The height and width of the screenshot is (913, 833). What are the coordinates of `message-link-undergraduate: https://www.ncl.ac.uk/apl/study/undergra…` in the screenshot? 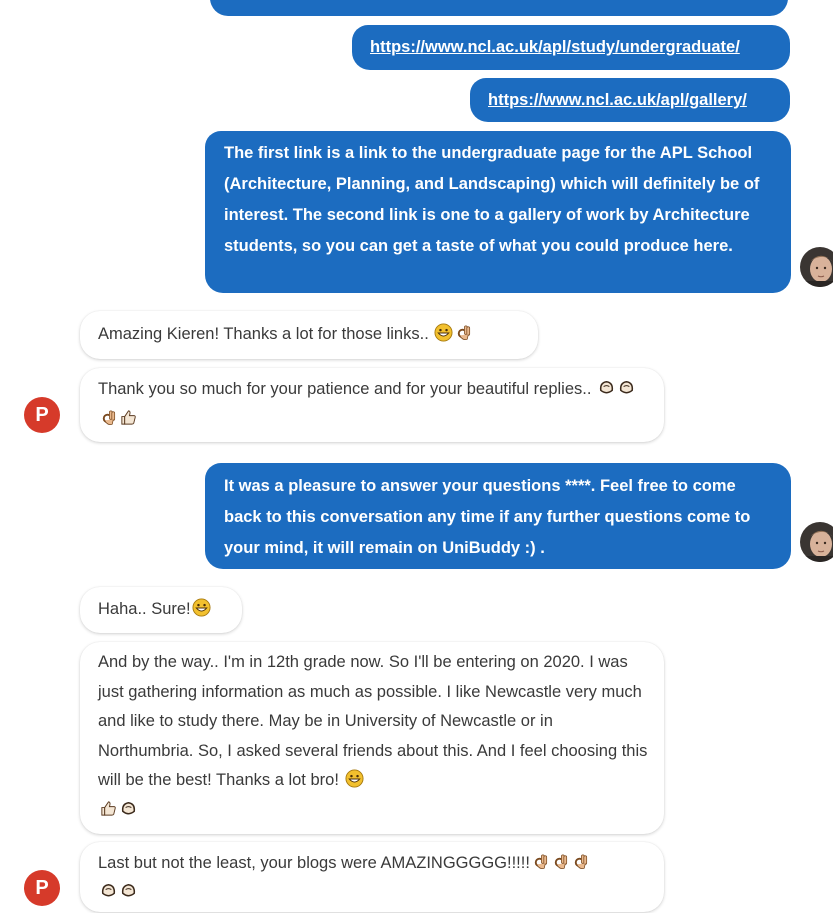 It's located at (571, 47).